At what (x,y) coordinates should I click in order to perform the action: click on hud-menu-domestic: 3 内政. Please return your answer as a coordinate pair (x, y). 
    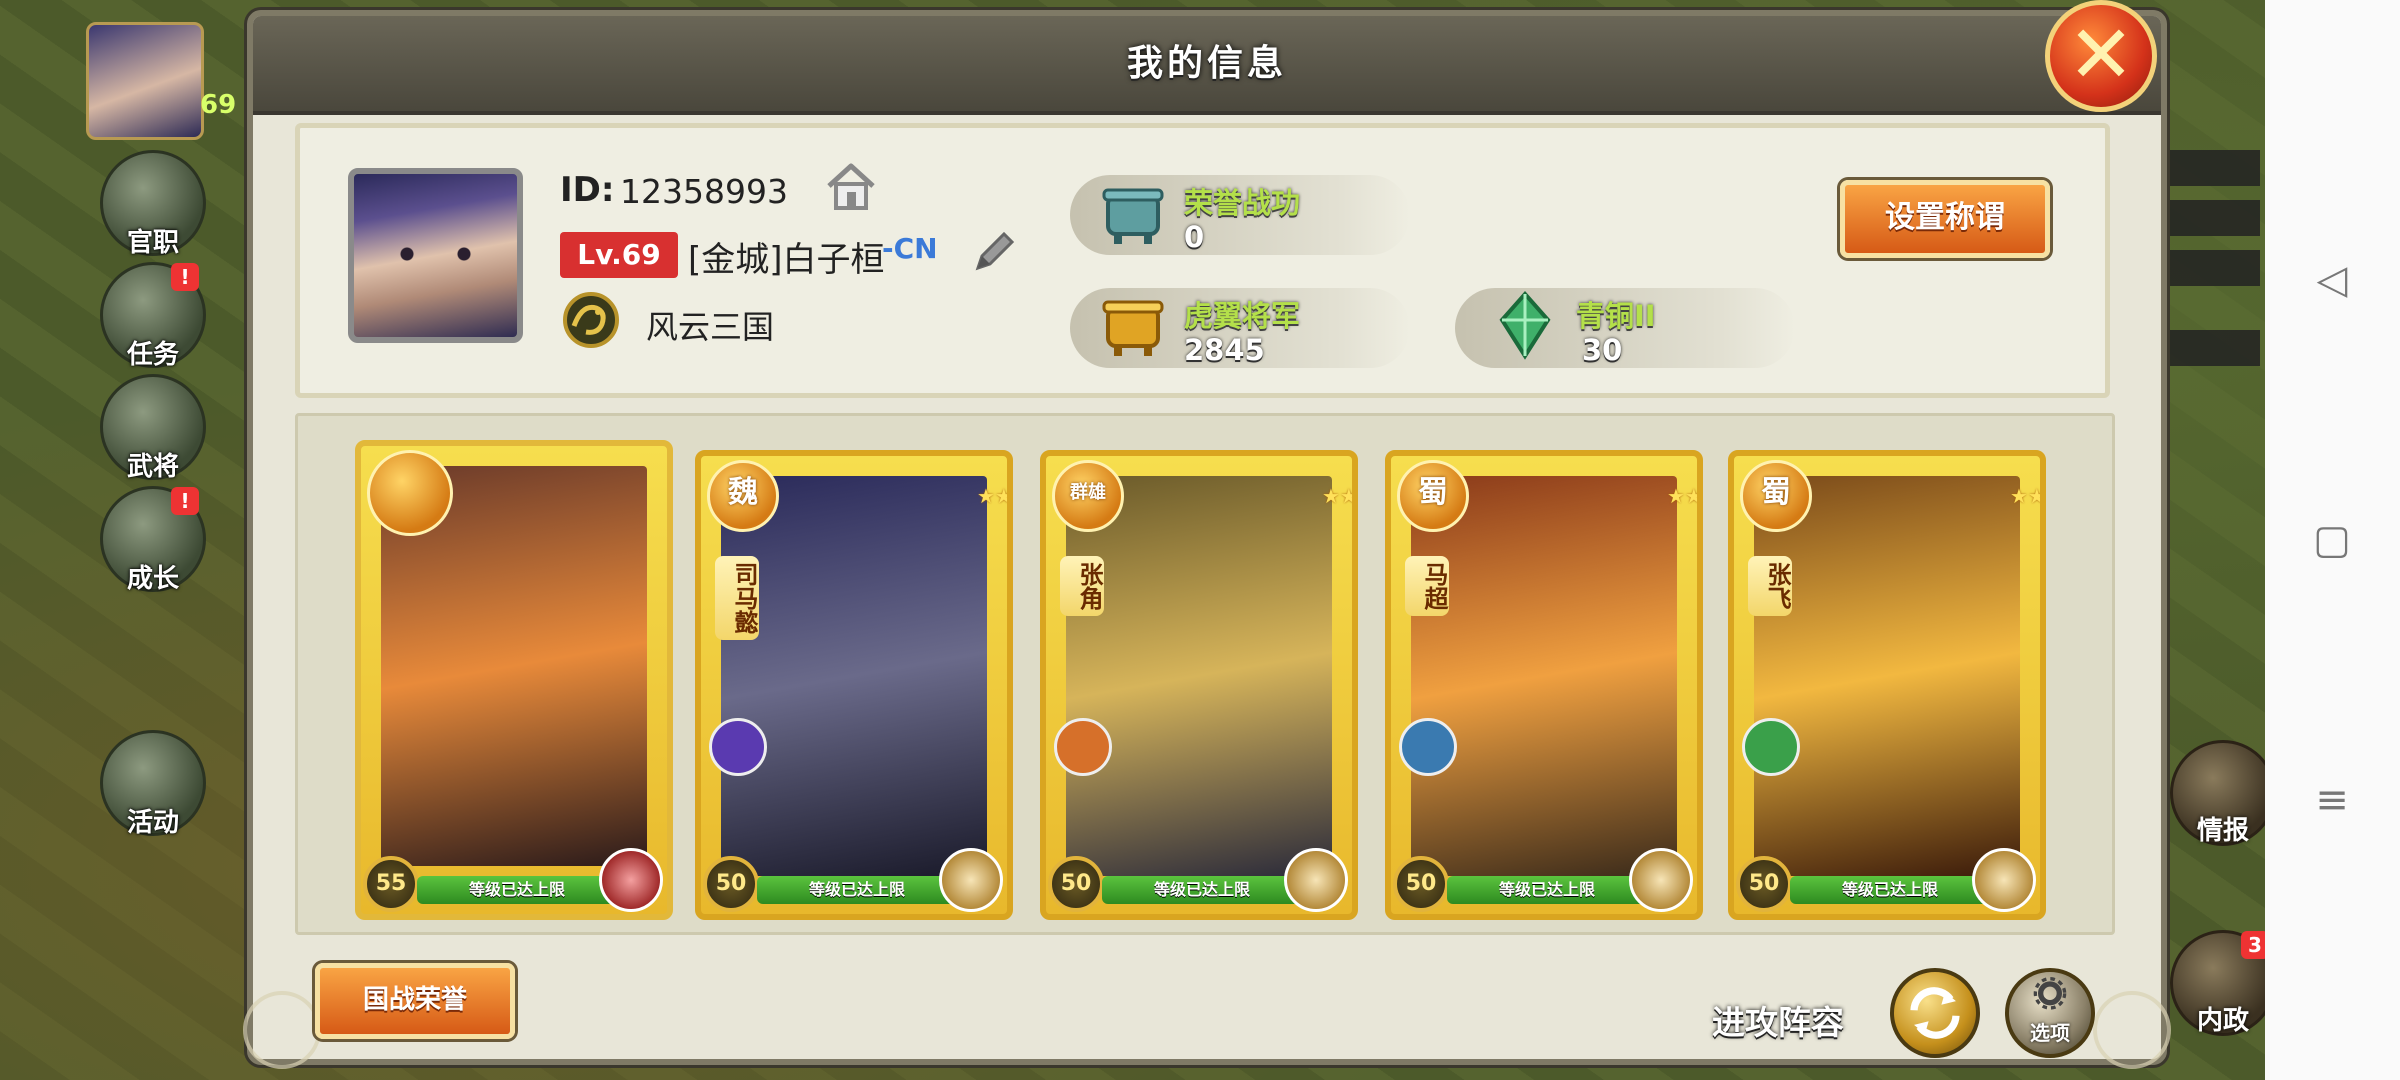
    Looking at the image, I should click on (2223, 983).